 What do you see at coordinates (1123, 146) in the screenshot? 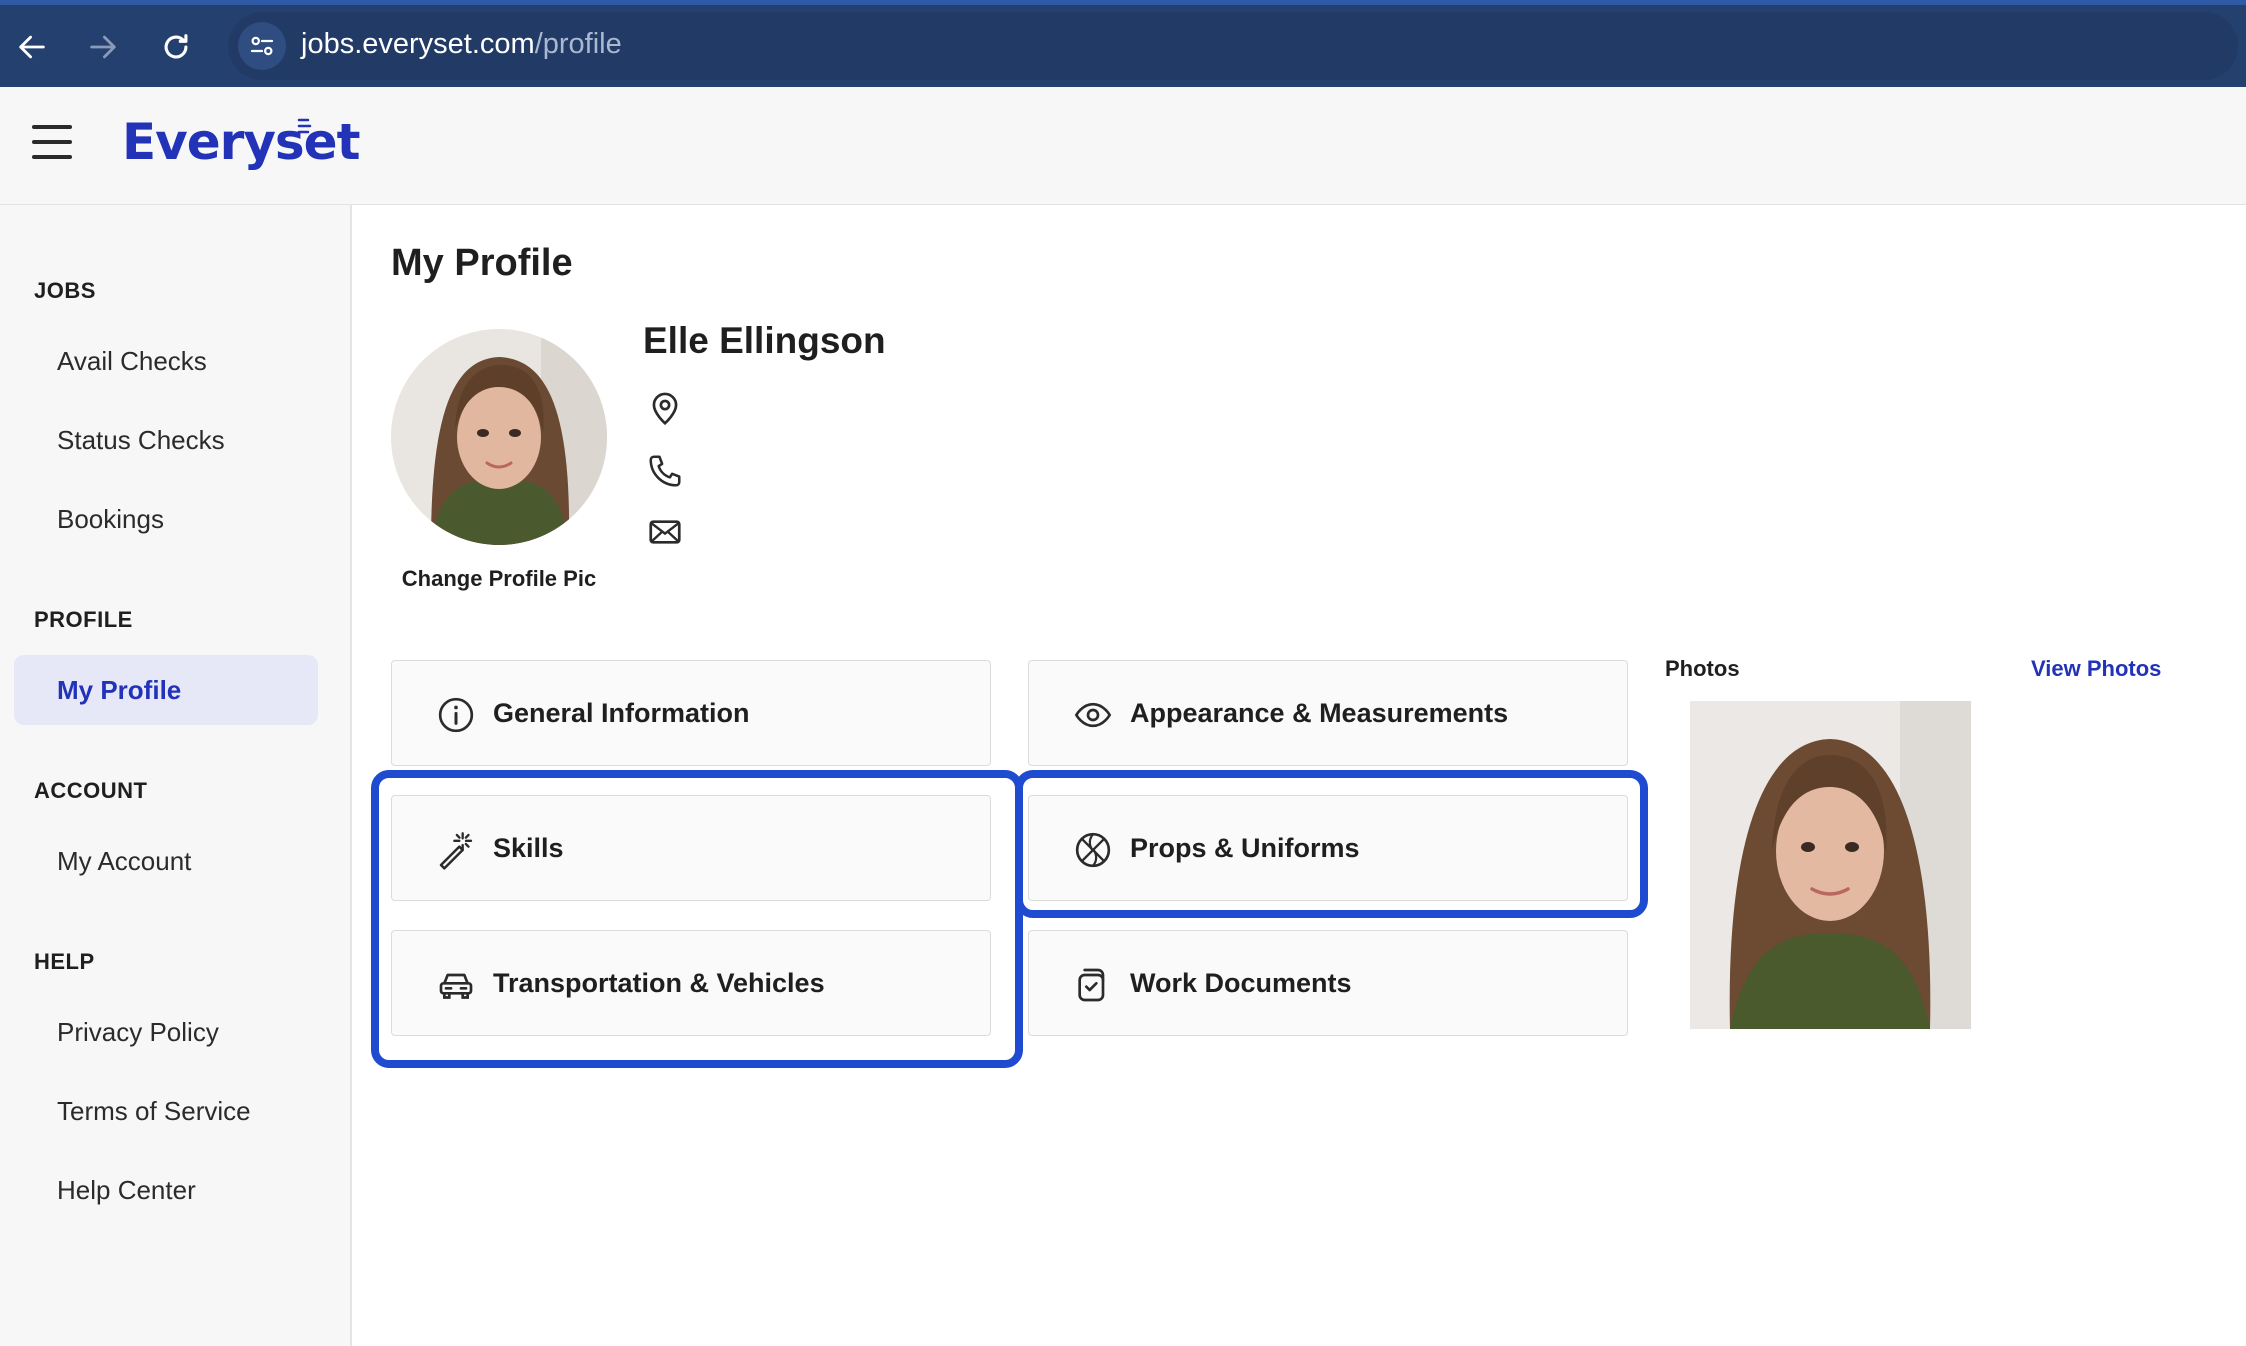
I see `app-header: Everyset` at bounding box center [1123, 146].